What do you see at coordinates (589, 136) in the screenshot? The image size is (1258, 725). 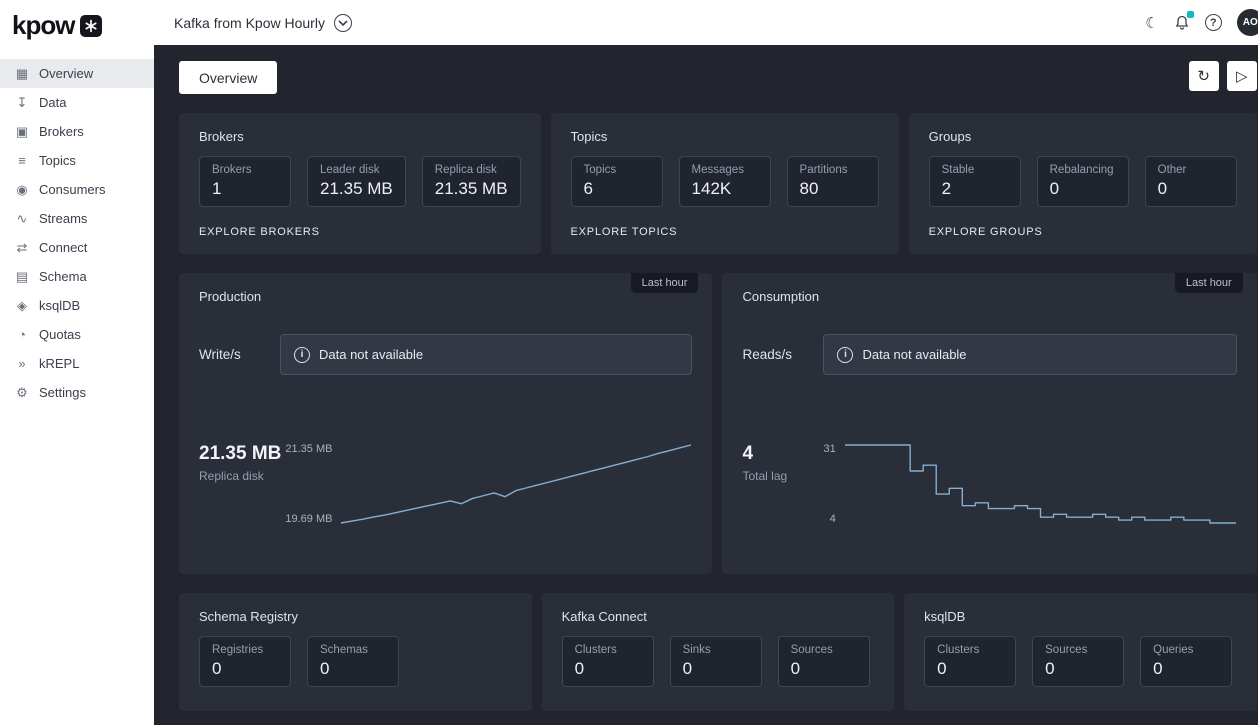 I see `card-title: Topics` at bounding box center [589, 136].